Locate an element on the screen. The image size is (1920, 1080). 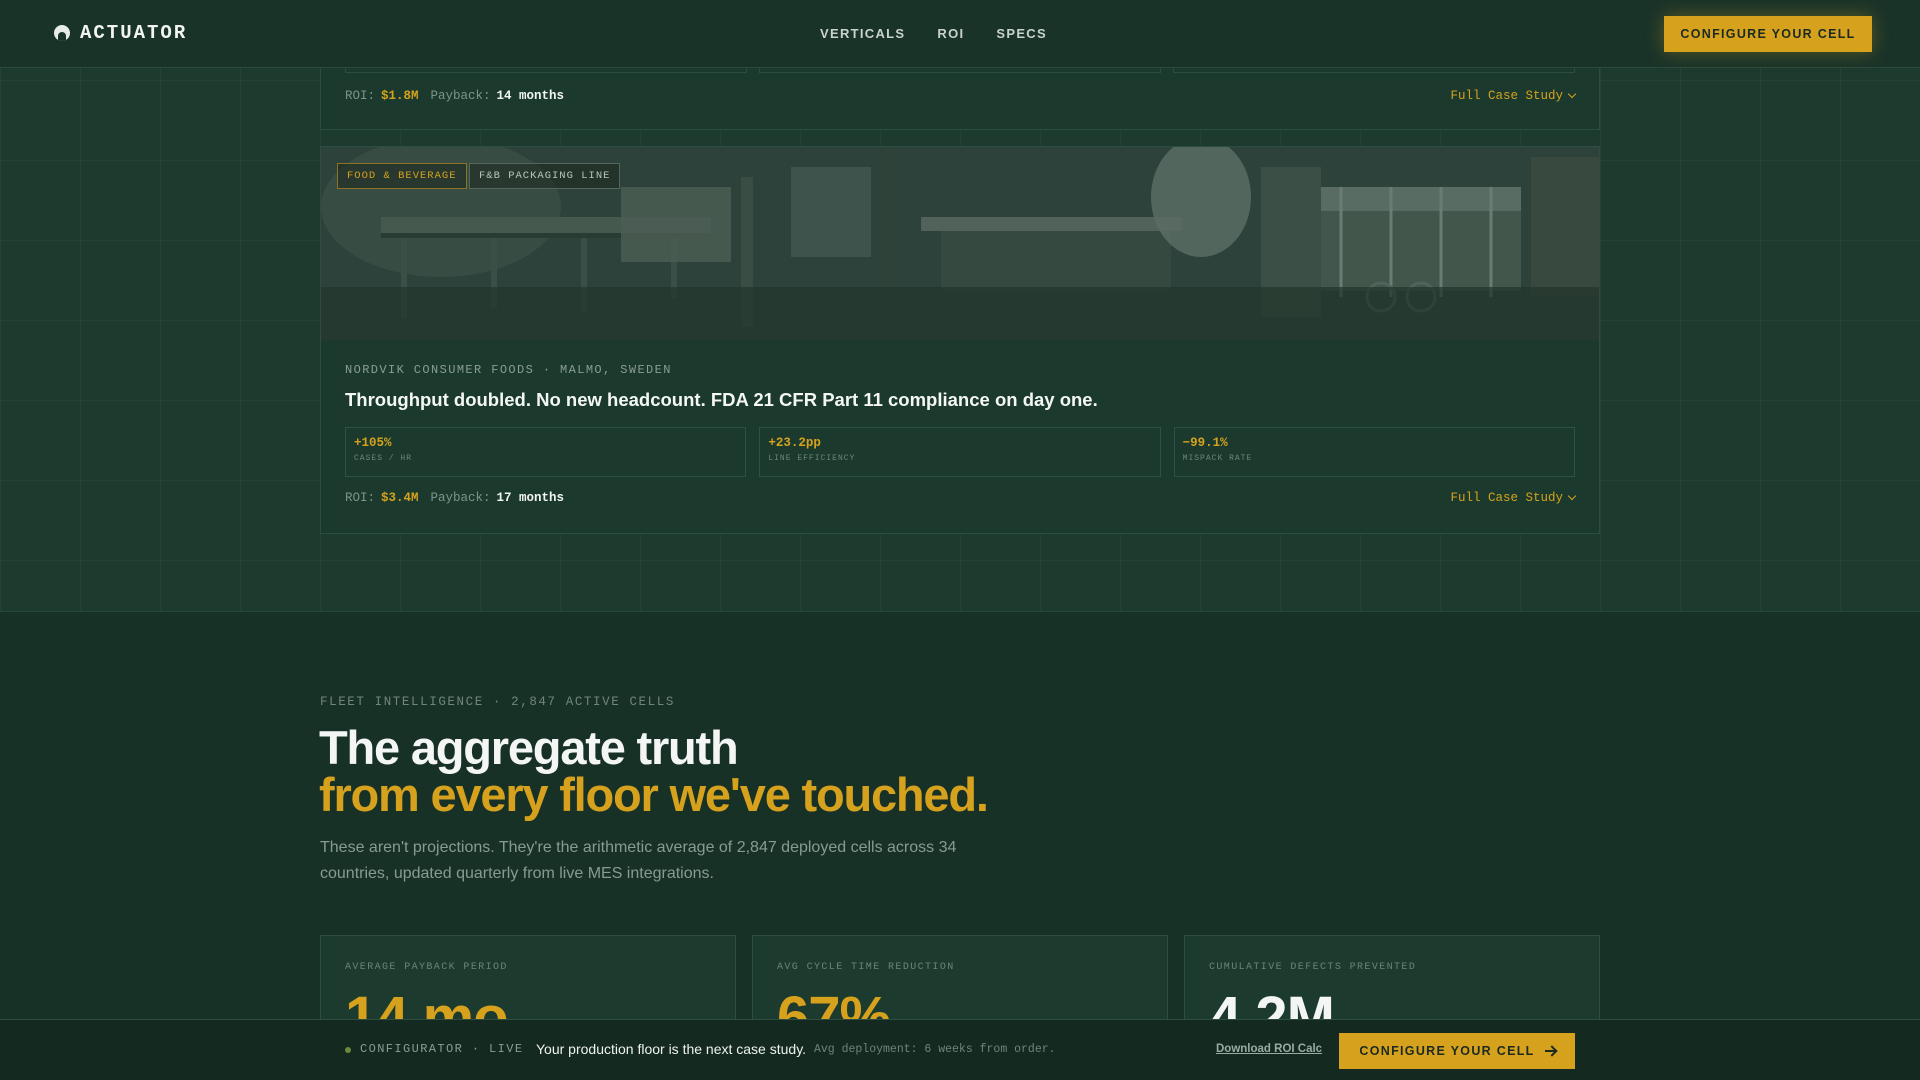
configure-cell-label: CONFIGURE YOUR CELL is located at coordinates (1447, 1051).